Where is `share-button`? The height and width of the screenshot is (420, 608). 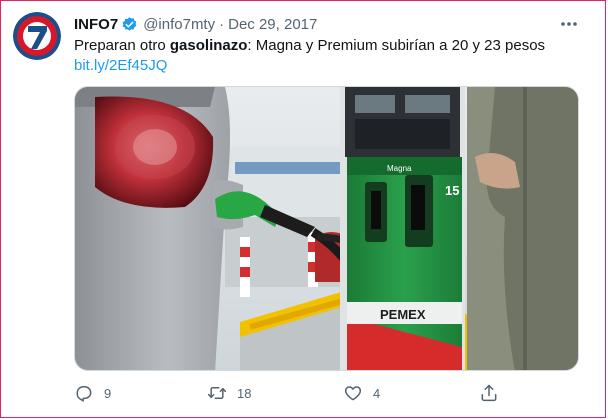 share-button is located at coordinates (489, 393).